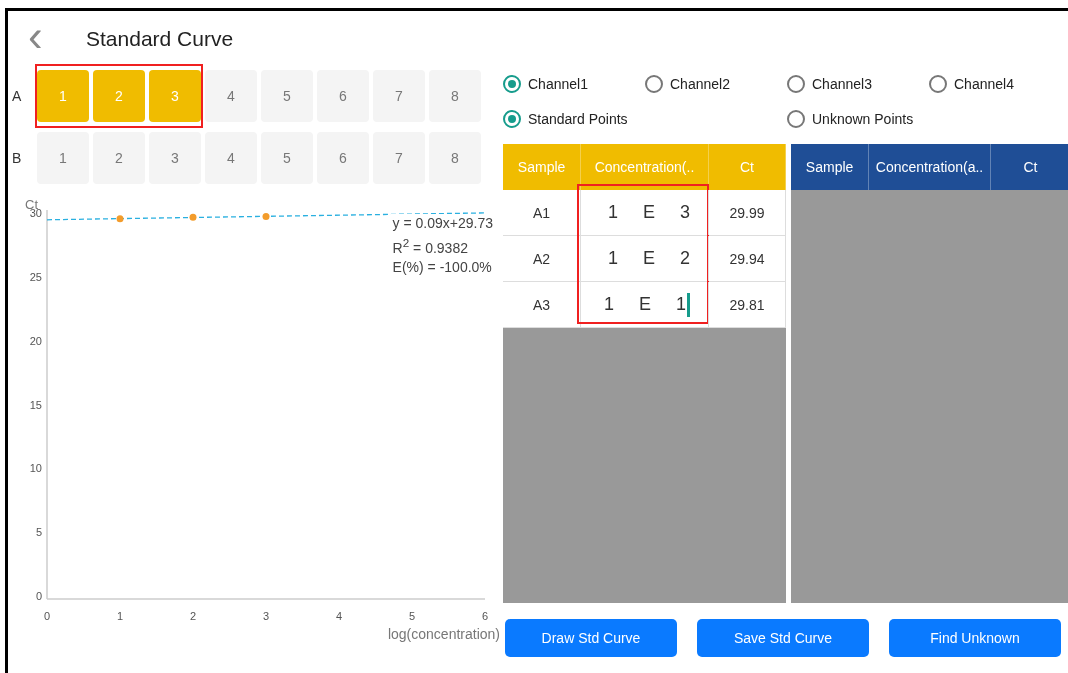 The width and height of the screenshot is (1068, 673). I want to click on channel-radio: Channel1, so click(574, 83).